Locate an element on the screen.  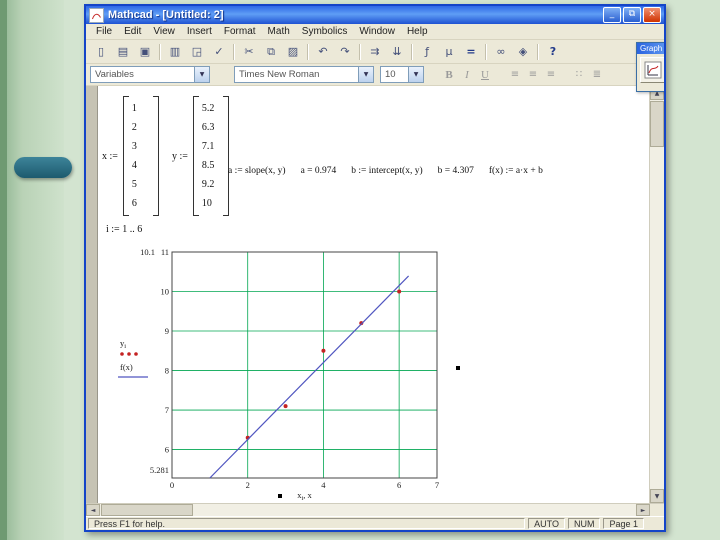
open-folder-icon: ▤ is located at coordinates (123, 51).